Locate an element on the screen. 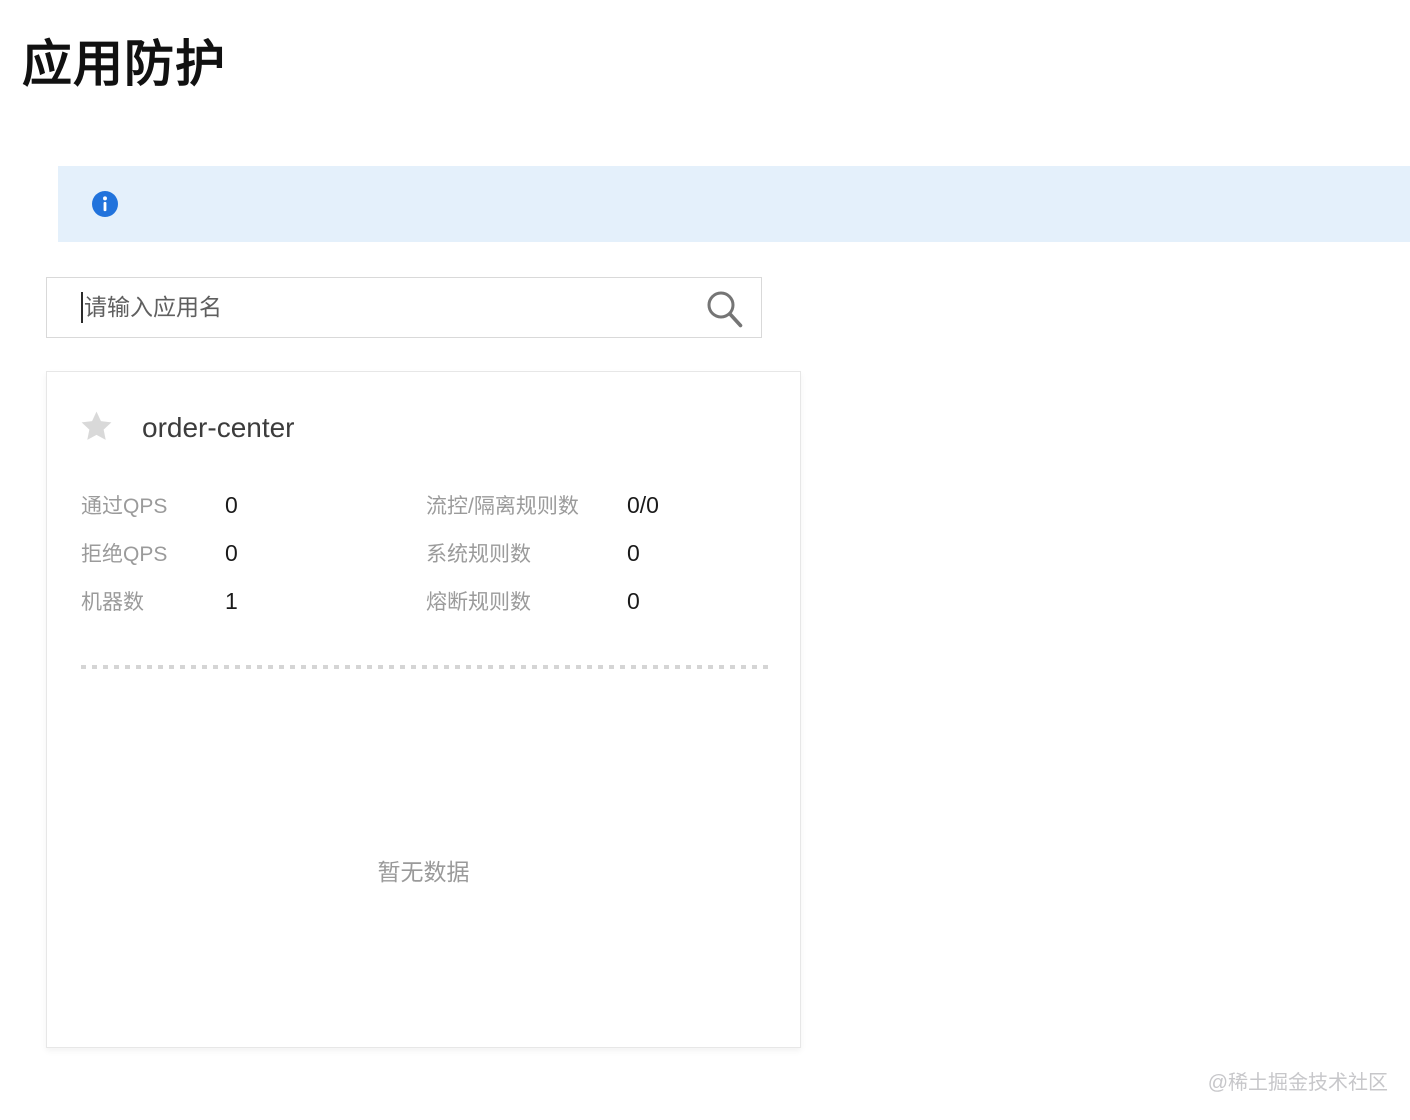 This screenshot has height=1120, width=1410. app-search-box is located at coordinates (404, 307).